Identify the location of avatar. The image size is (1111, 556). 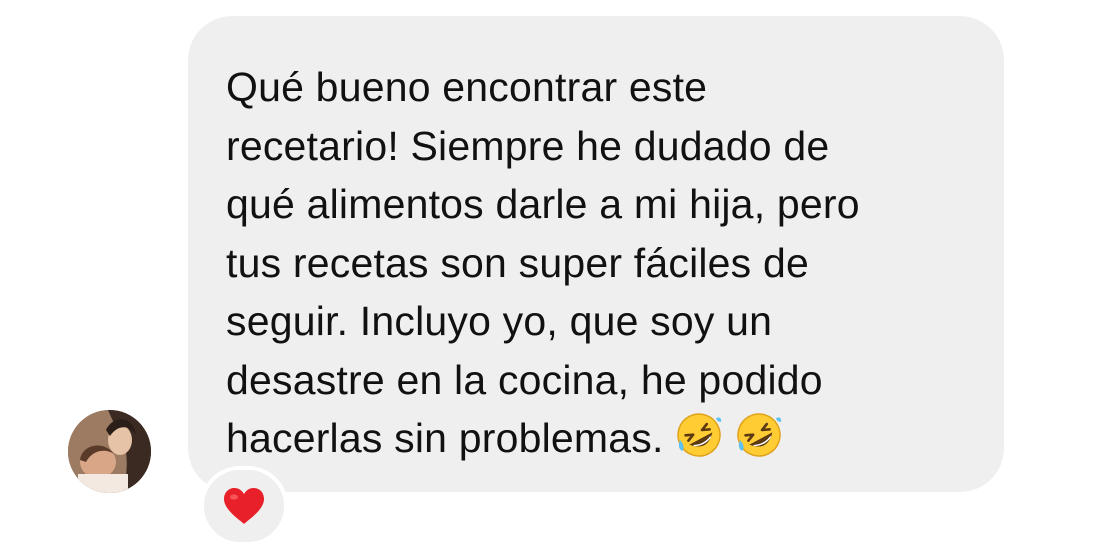
(109, 451).